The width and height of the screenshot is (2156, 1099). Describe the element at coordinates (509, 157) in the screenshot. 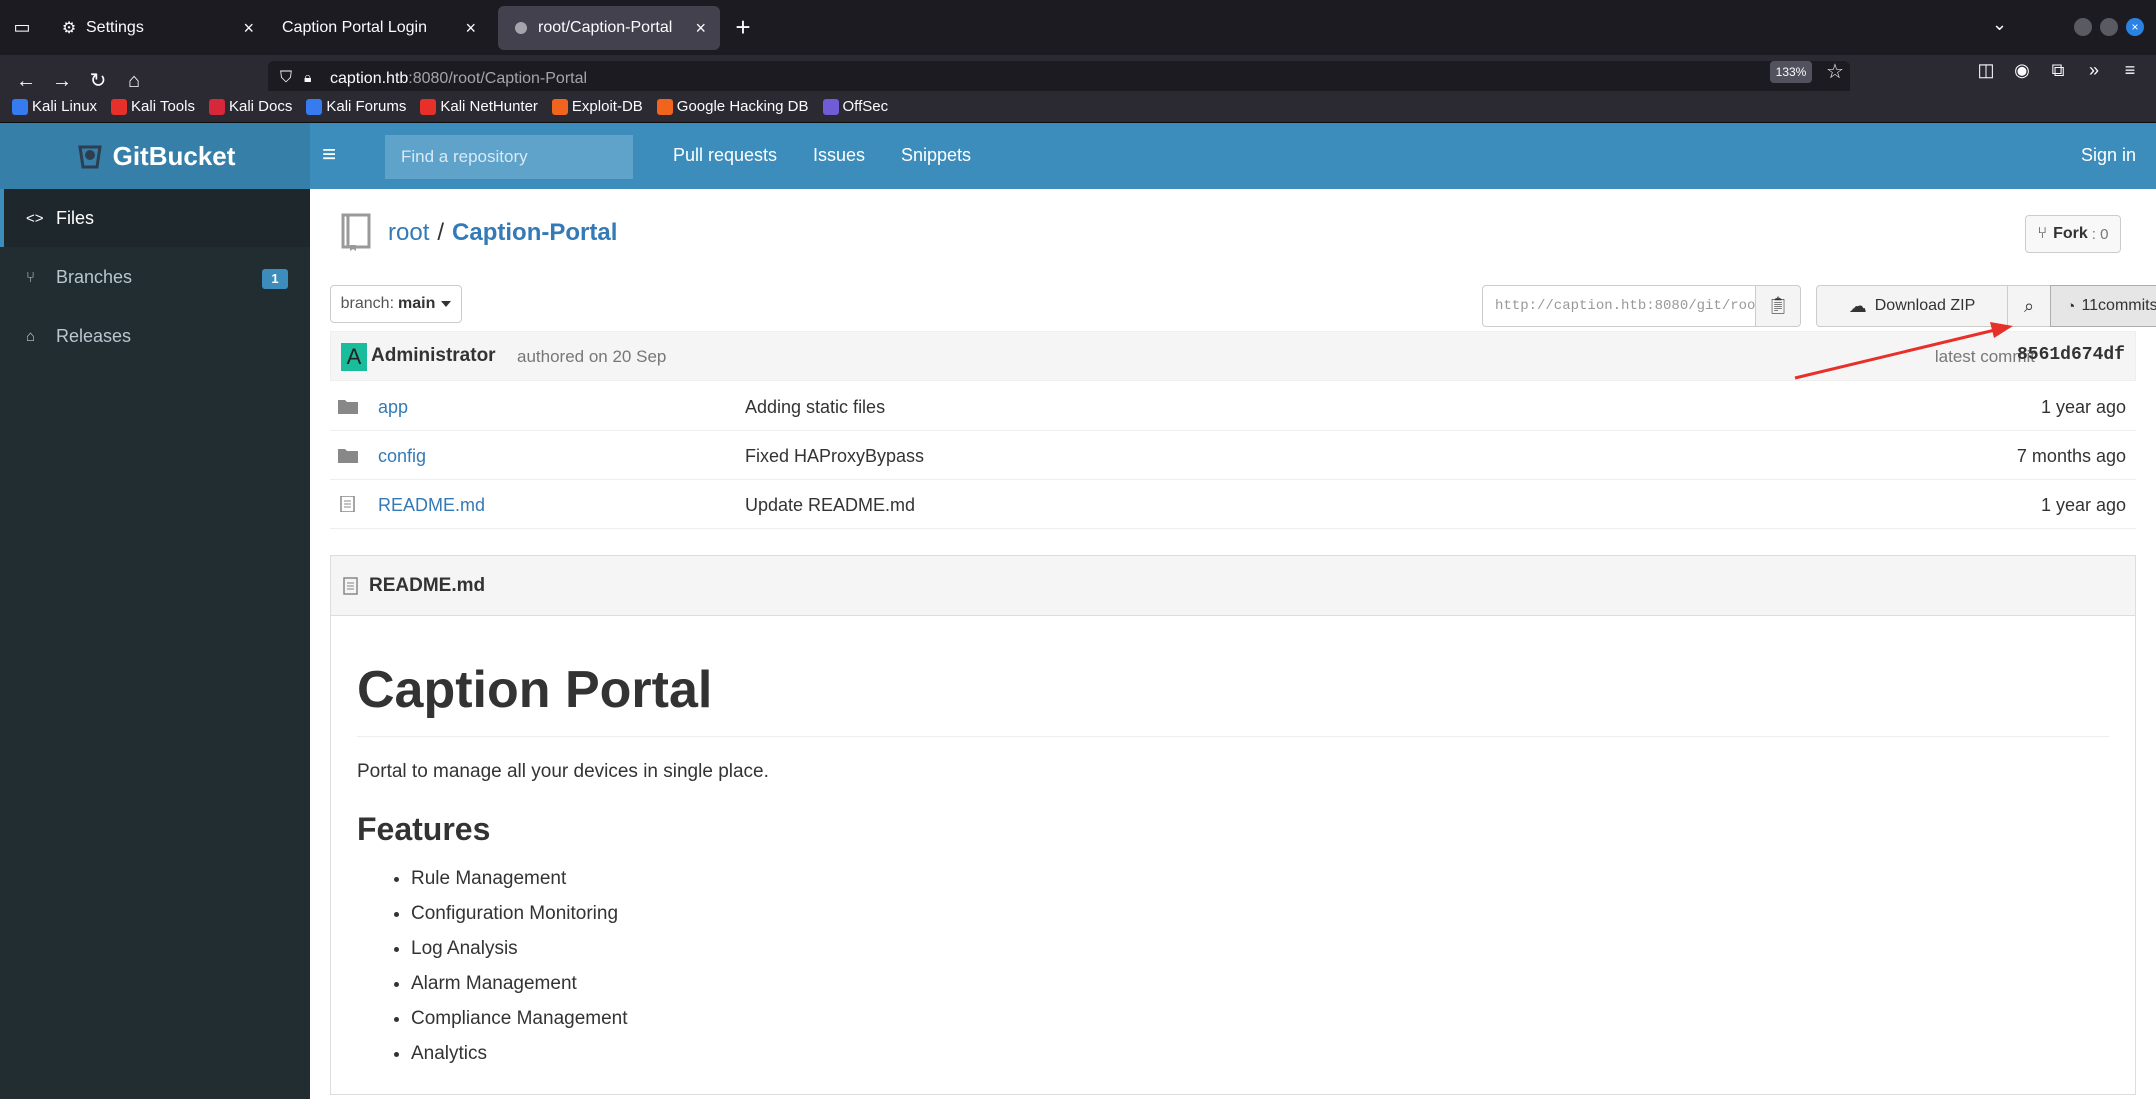

I see `repository-search-input` at that location.